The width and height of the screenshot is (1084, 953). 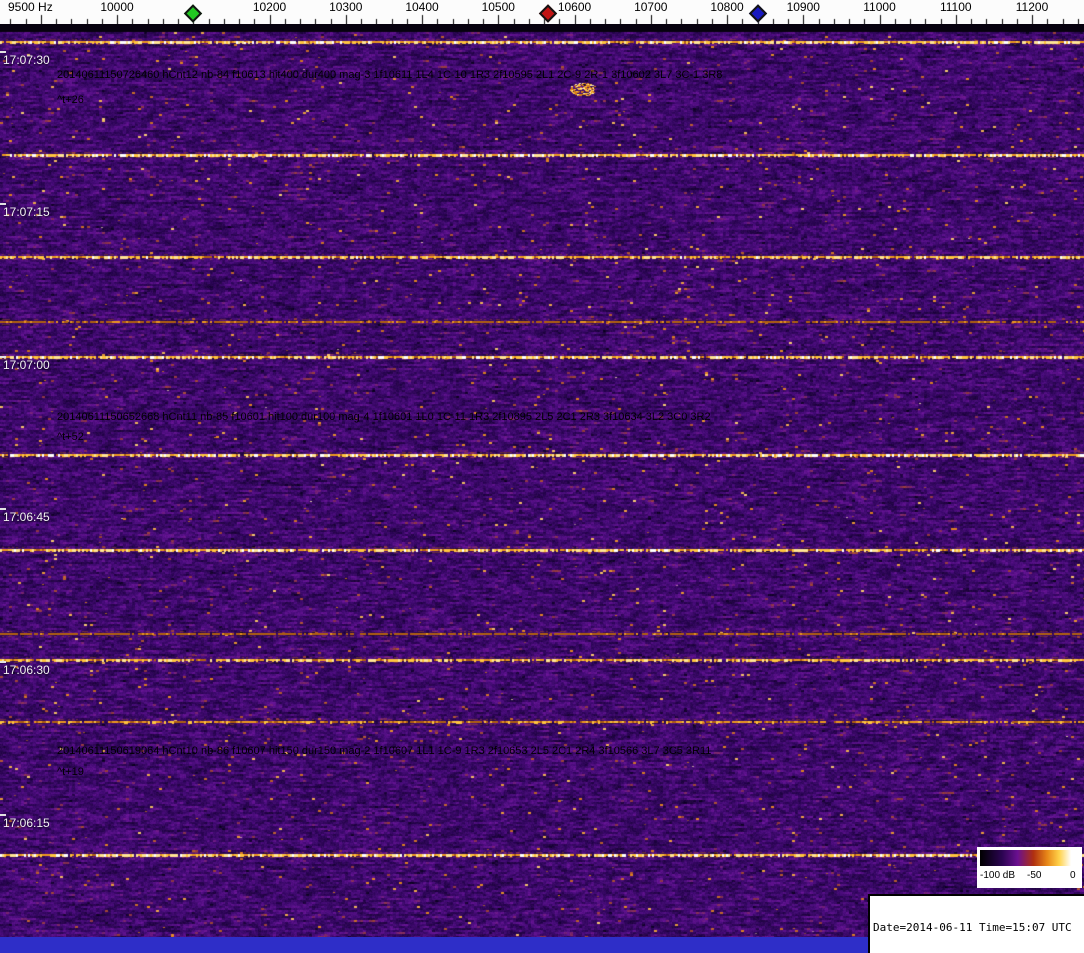 What do you see at coordinates (955, 7) in the screenshot?
I see `freq-tick-label: 11100` at bounding box center [955, 7].